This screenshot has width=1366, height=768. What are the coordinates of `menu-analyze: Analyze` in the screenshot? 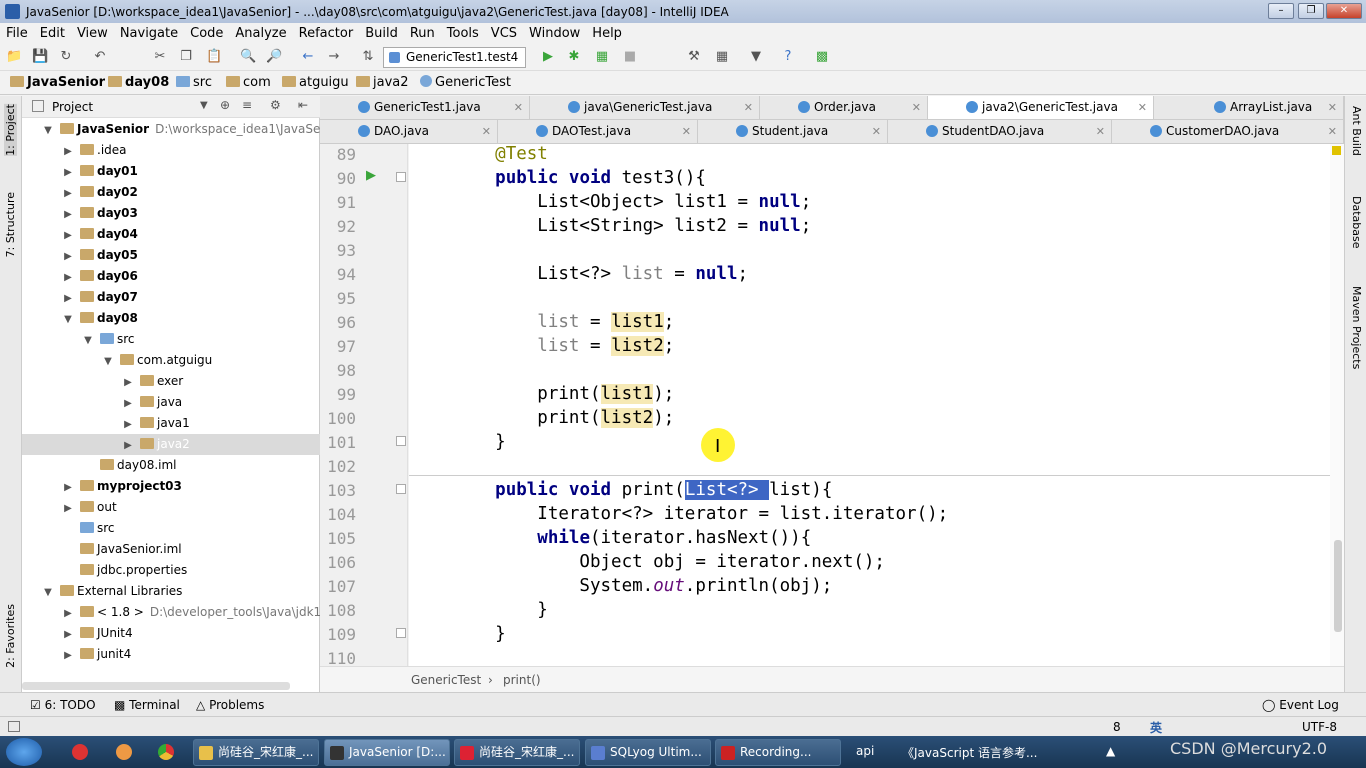 It's located at (260, 33).